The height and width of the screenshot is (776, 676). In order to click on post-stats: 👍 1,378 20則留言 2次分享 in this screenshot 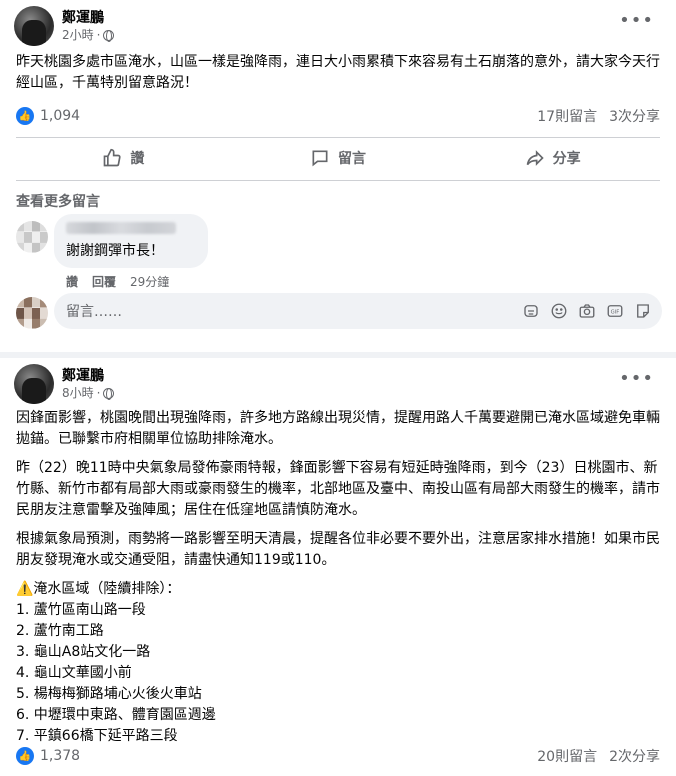, I will do `click(338, 756)`.